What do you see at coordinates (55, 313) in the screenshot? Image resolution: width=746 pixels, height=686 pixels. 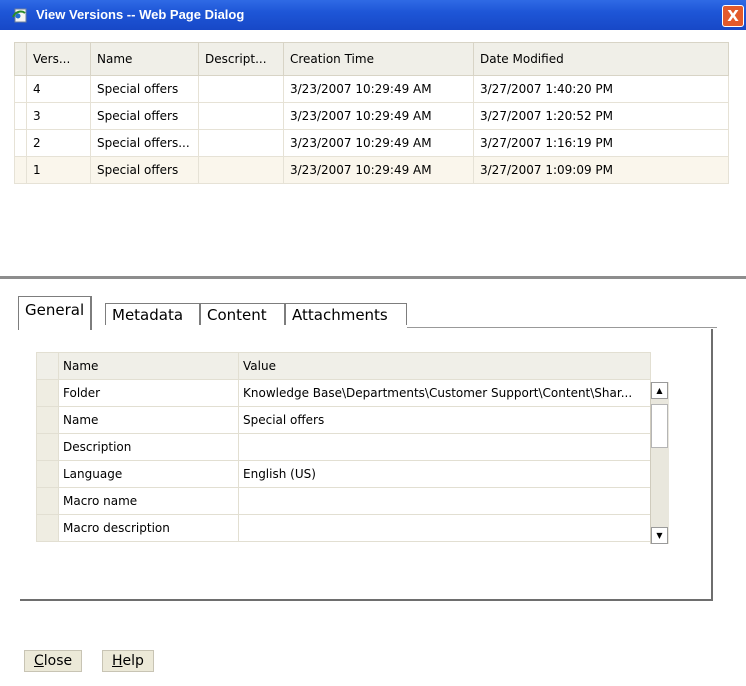 I see `tab-general: General` at bounding box center [55, 313].